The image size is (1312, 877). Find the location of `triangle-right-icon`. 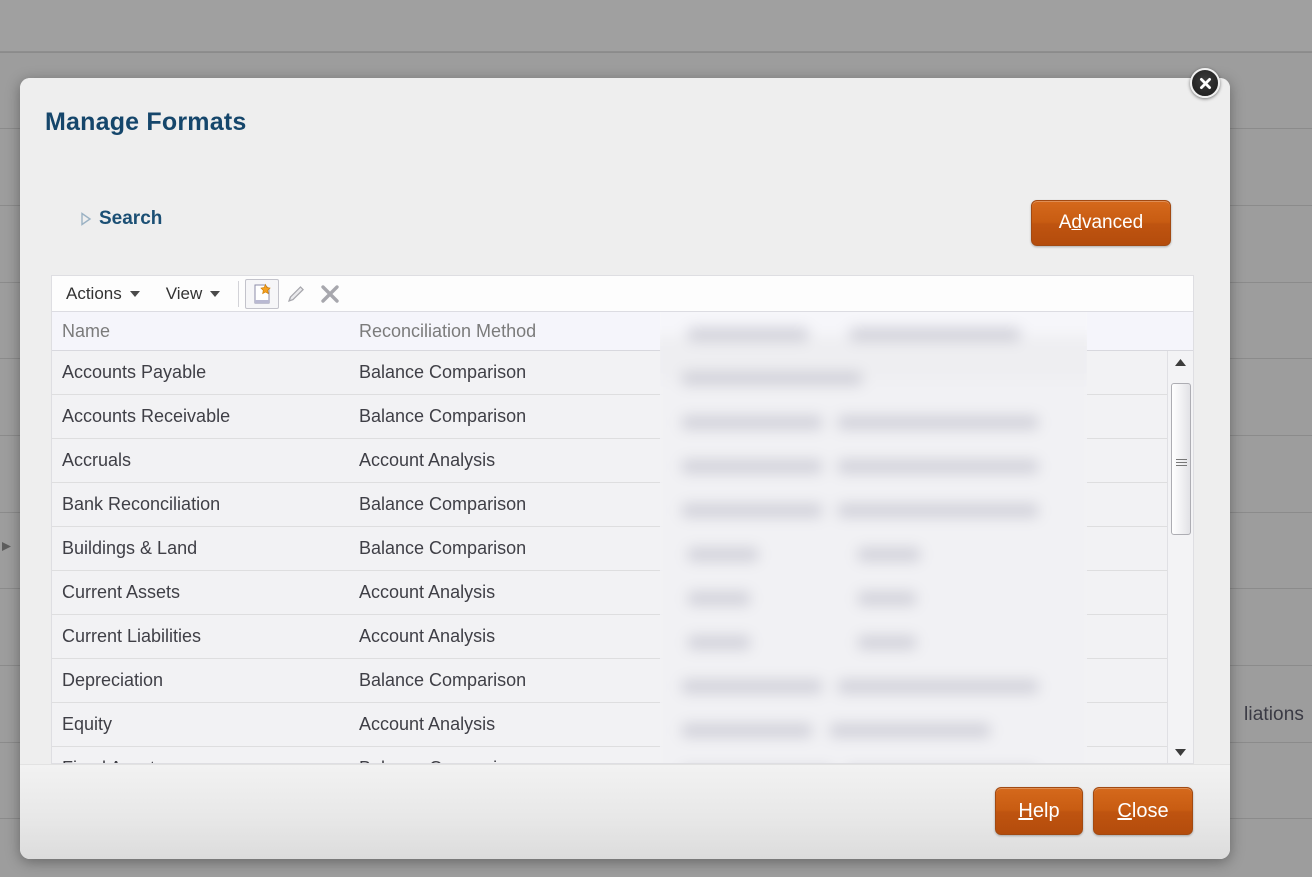

triangle-right-icon is located at coordinates (86, 219).